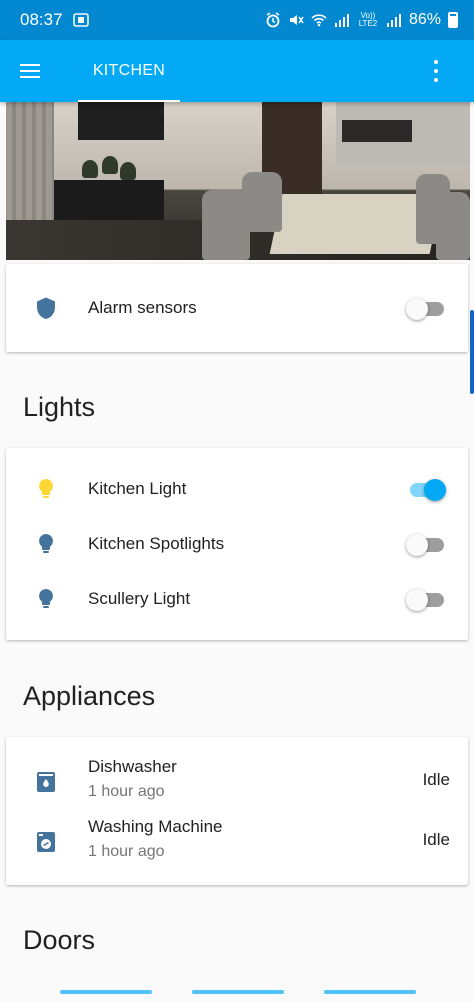  What do you see at coordinates (237, 599) in the screenshot?
I see `light-row-scullery: Scullery Light` at bounding box center [237, 599].